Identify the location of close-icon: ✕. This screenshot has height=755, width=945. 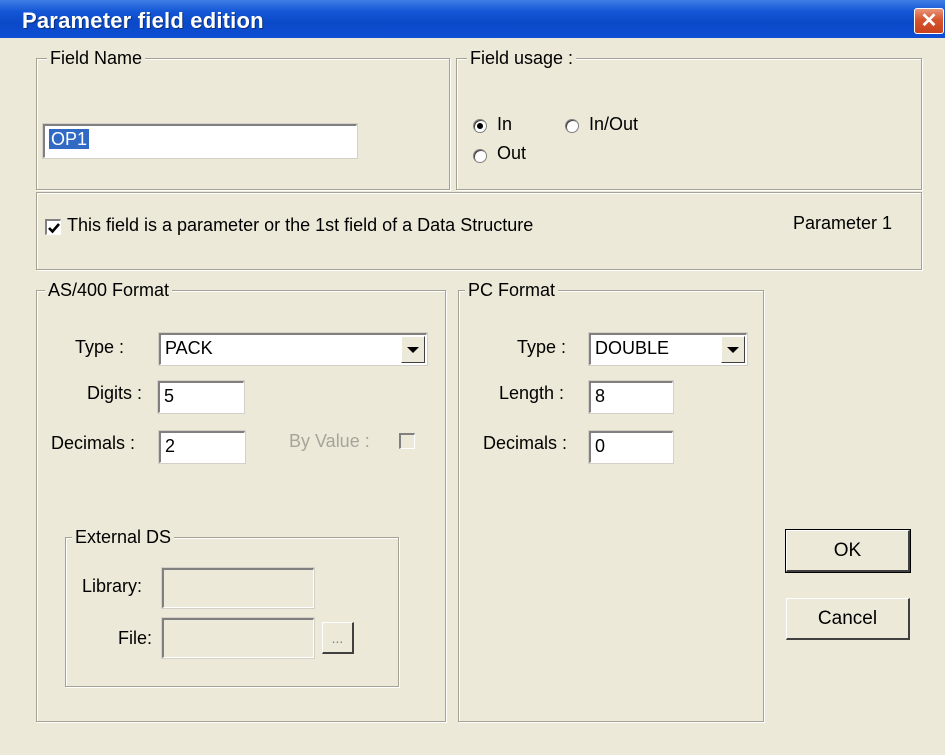
(929, 21).